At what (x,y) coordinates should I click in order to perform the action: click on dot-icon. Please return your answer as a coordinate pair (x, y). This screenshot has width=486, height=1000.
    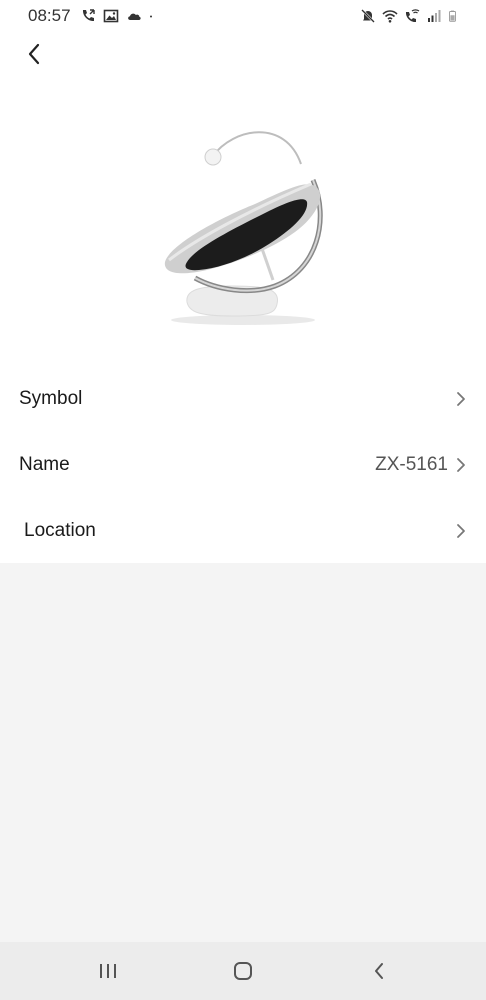
    Looking at the image, I should click on (151, 16).